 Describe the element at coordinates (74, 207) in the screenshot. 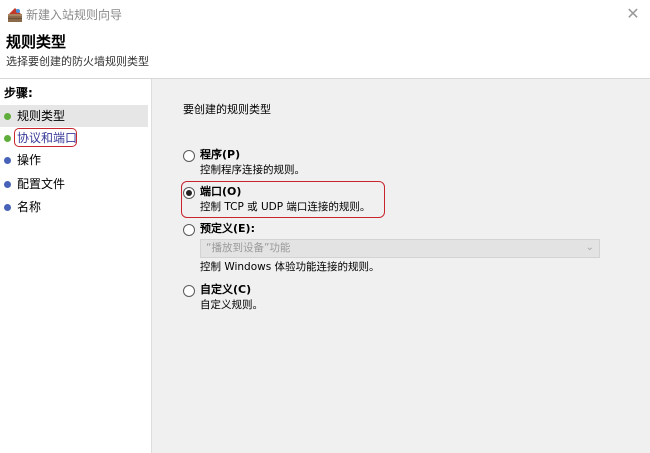

I see `step-name: 名称` at that location.